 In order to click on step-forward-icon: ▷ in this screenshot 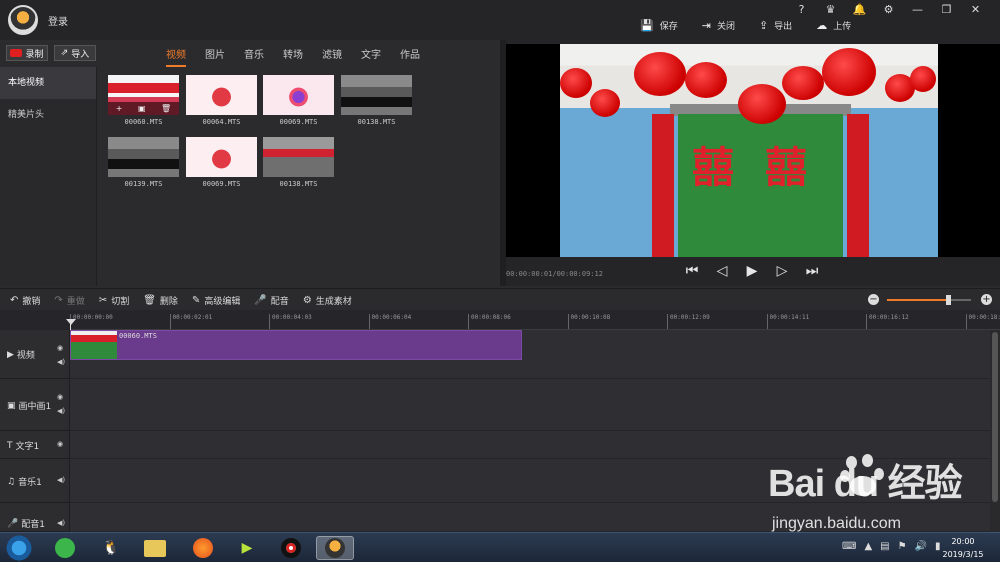, I will do `click(782, 271)`.